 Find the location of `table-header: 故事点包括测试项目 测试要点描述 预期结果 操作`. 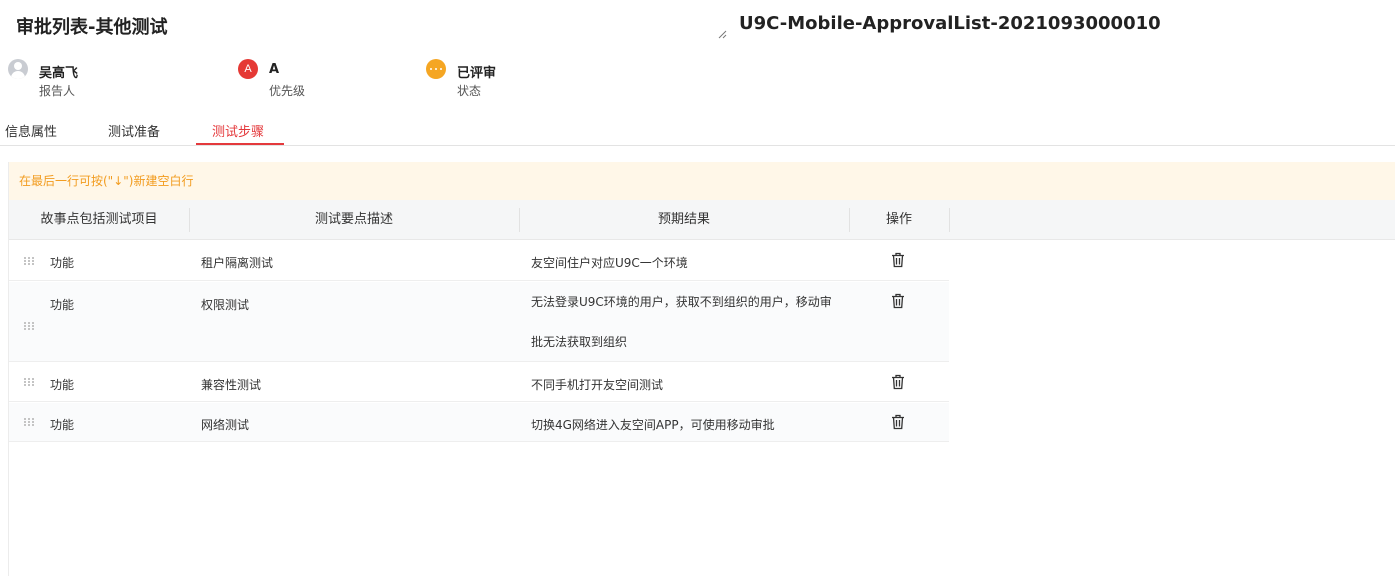

table-header: 故事点包括测试项目 测试要点描述 预期结果 操作 is located at coordinates (702, 220).